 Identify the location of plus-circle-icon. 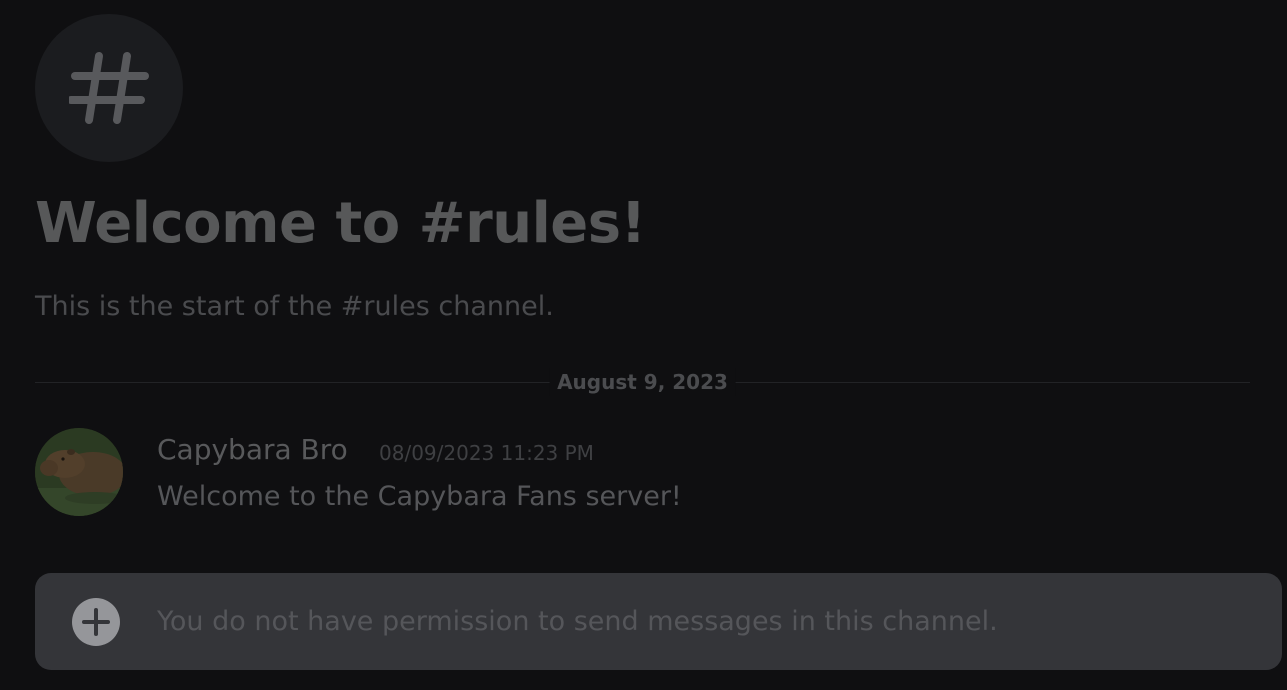
(96, 622).